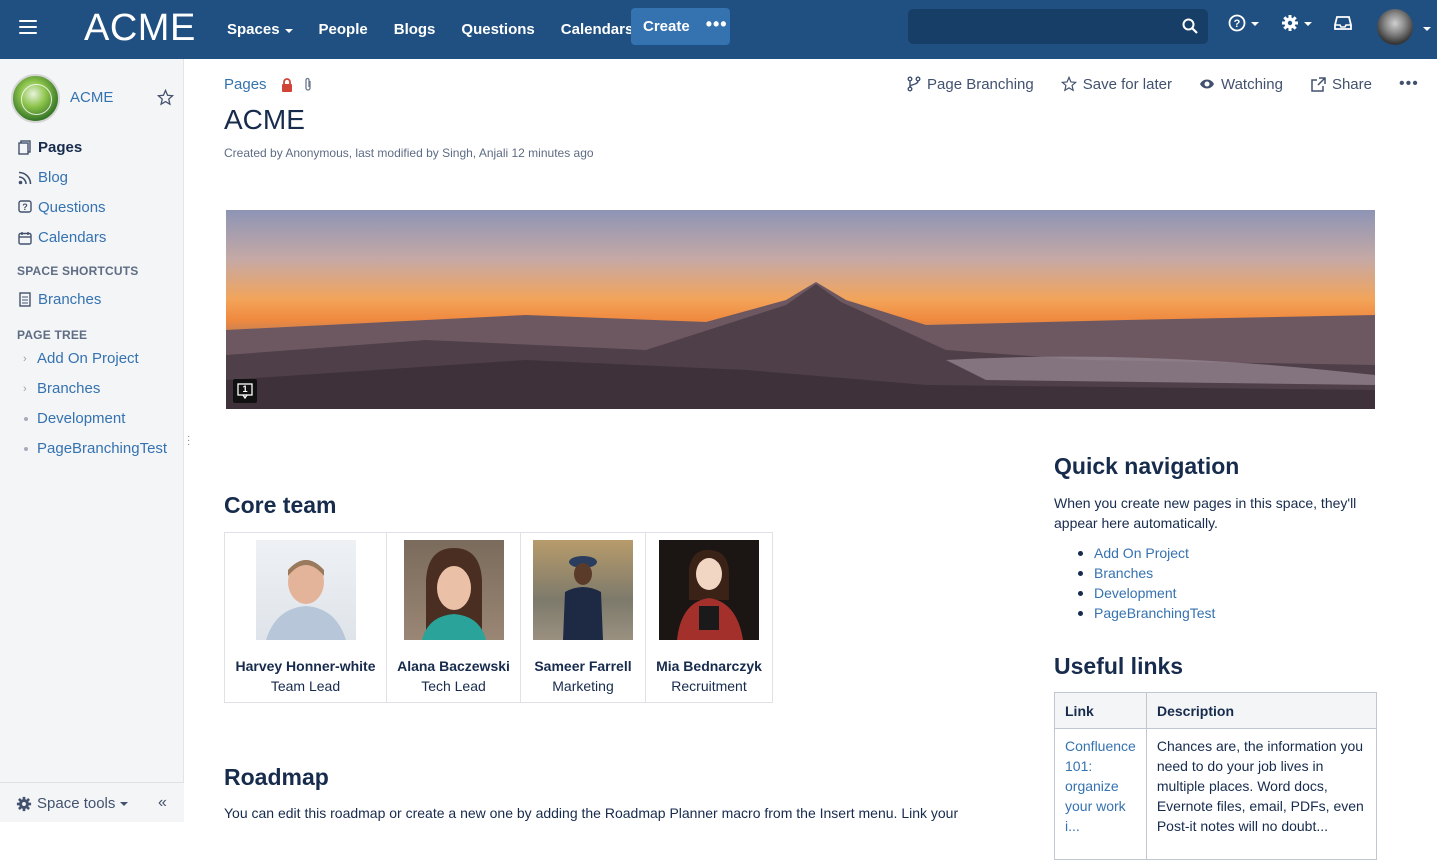 This screenshot has height=860, width=1437. Describe the element at coordinates (1251, 84) in the screenshot. I see `watching-label: Watching` at that location.